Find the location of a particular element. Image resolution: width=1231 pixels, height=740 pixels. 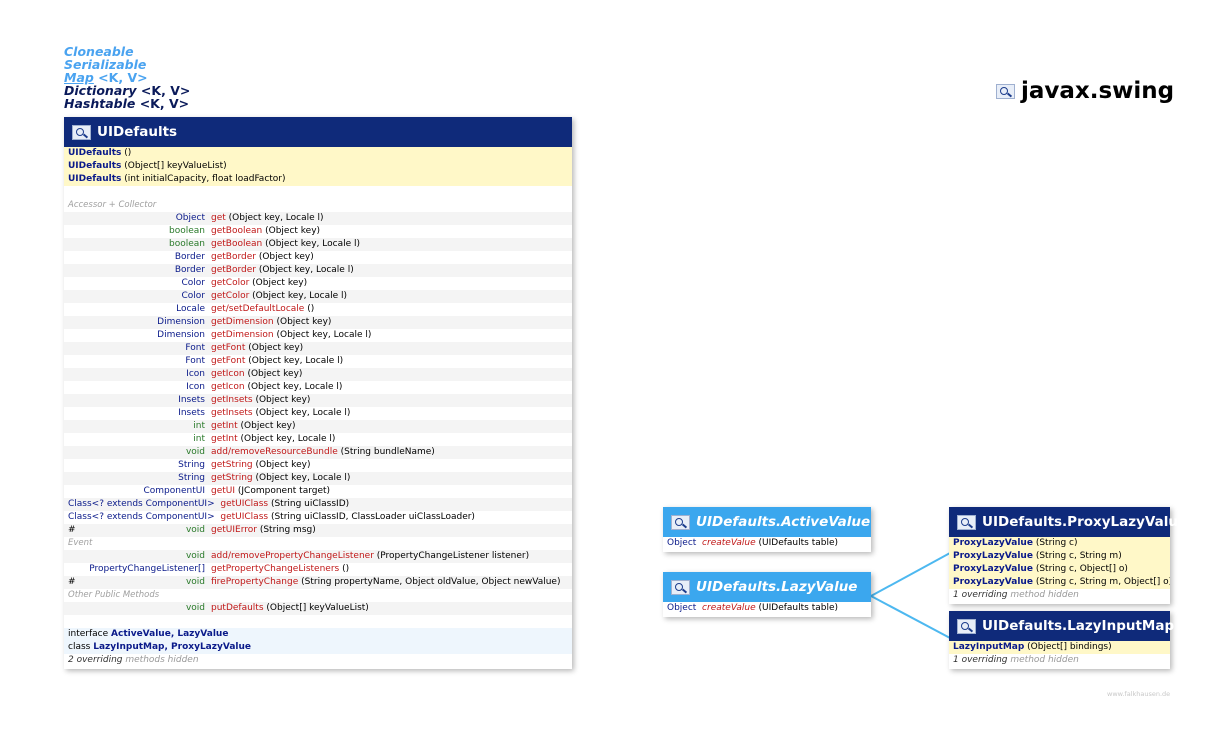

method-row: Icon getIcon (Object key, Locale l) is located at coordinates (318, 387).